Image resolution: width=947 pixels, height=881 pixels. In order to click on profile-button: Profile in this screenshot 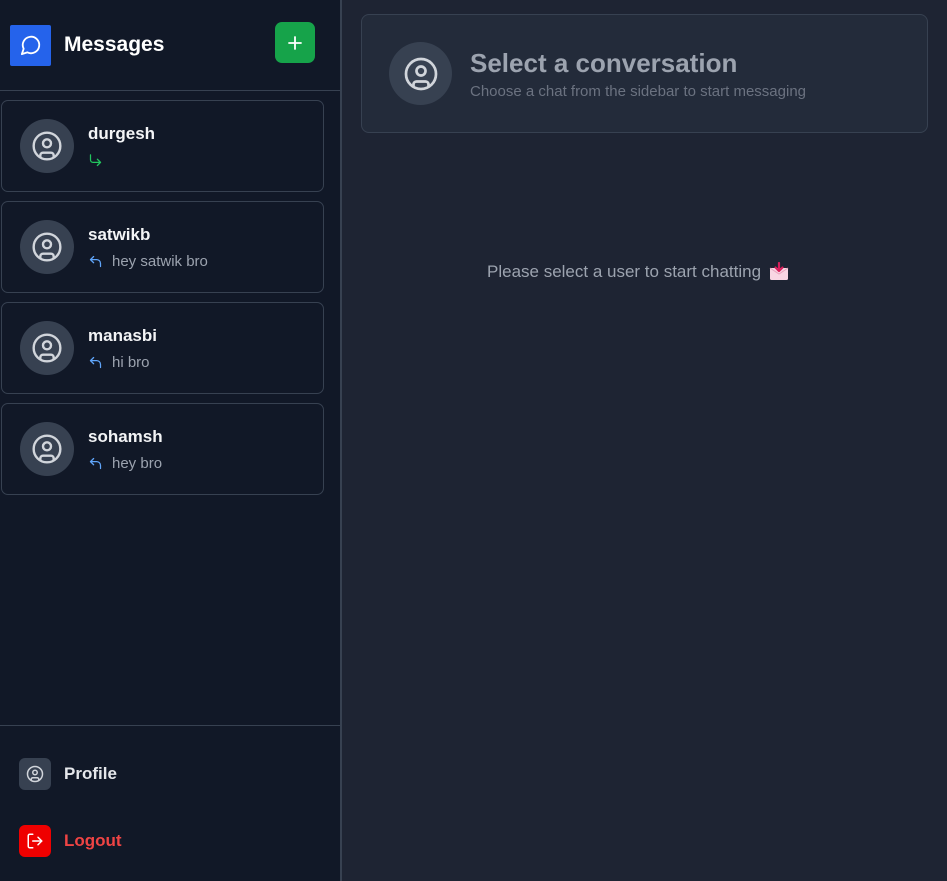, I will do `click(68, 774)`.